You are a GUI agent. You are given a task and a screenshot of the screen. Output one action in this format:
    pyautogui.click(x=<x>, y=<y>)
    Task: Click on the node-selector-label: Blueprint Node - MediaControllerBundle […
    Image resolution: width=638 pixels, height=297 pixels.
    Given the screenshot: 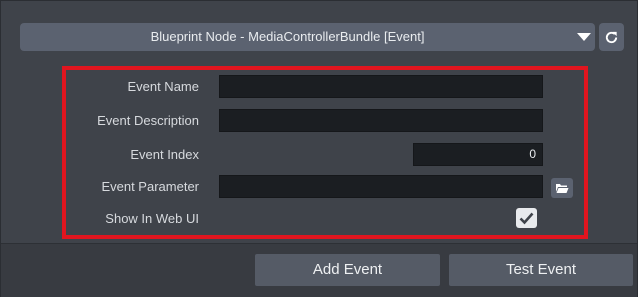 What is the action you would take?
    pyautogui.click(x=287, y=36)
    